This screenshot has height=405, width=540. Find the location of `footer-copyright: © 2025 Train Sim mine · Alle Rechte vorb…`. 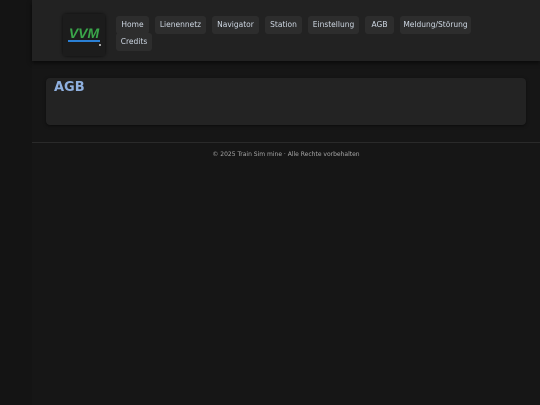

footer-copyright: © 2025 Train Sim mine · Alle Rechte vorb… is located at coordinates (286, 154).